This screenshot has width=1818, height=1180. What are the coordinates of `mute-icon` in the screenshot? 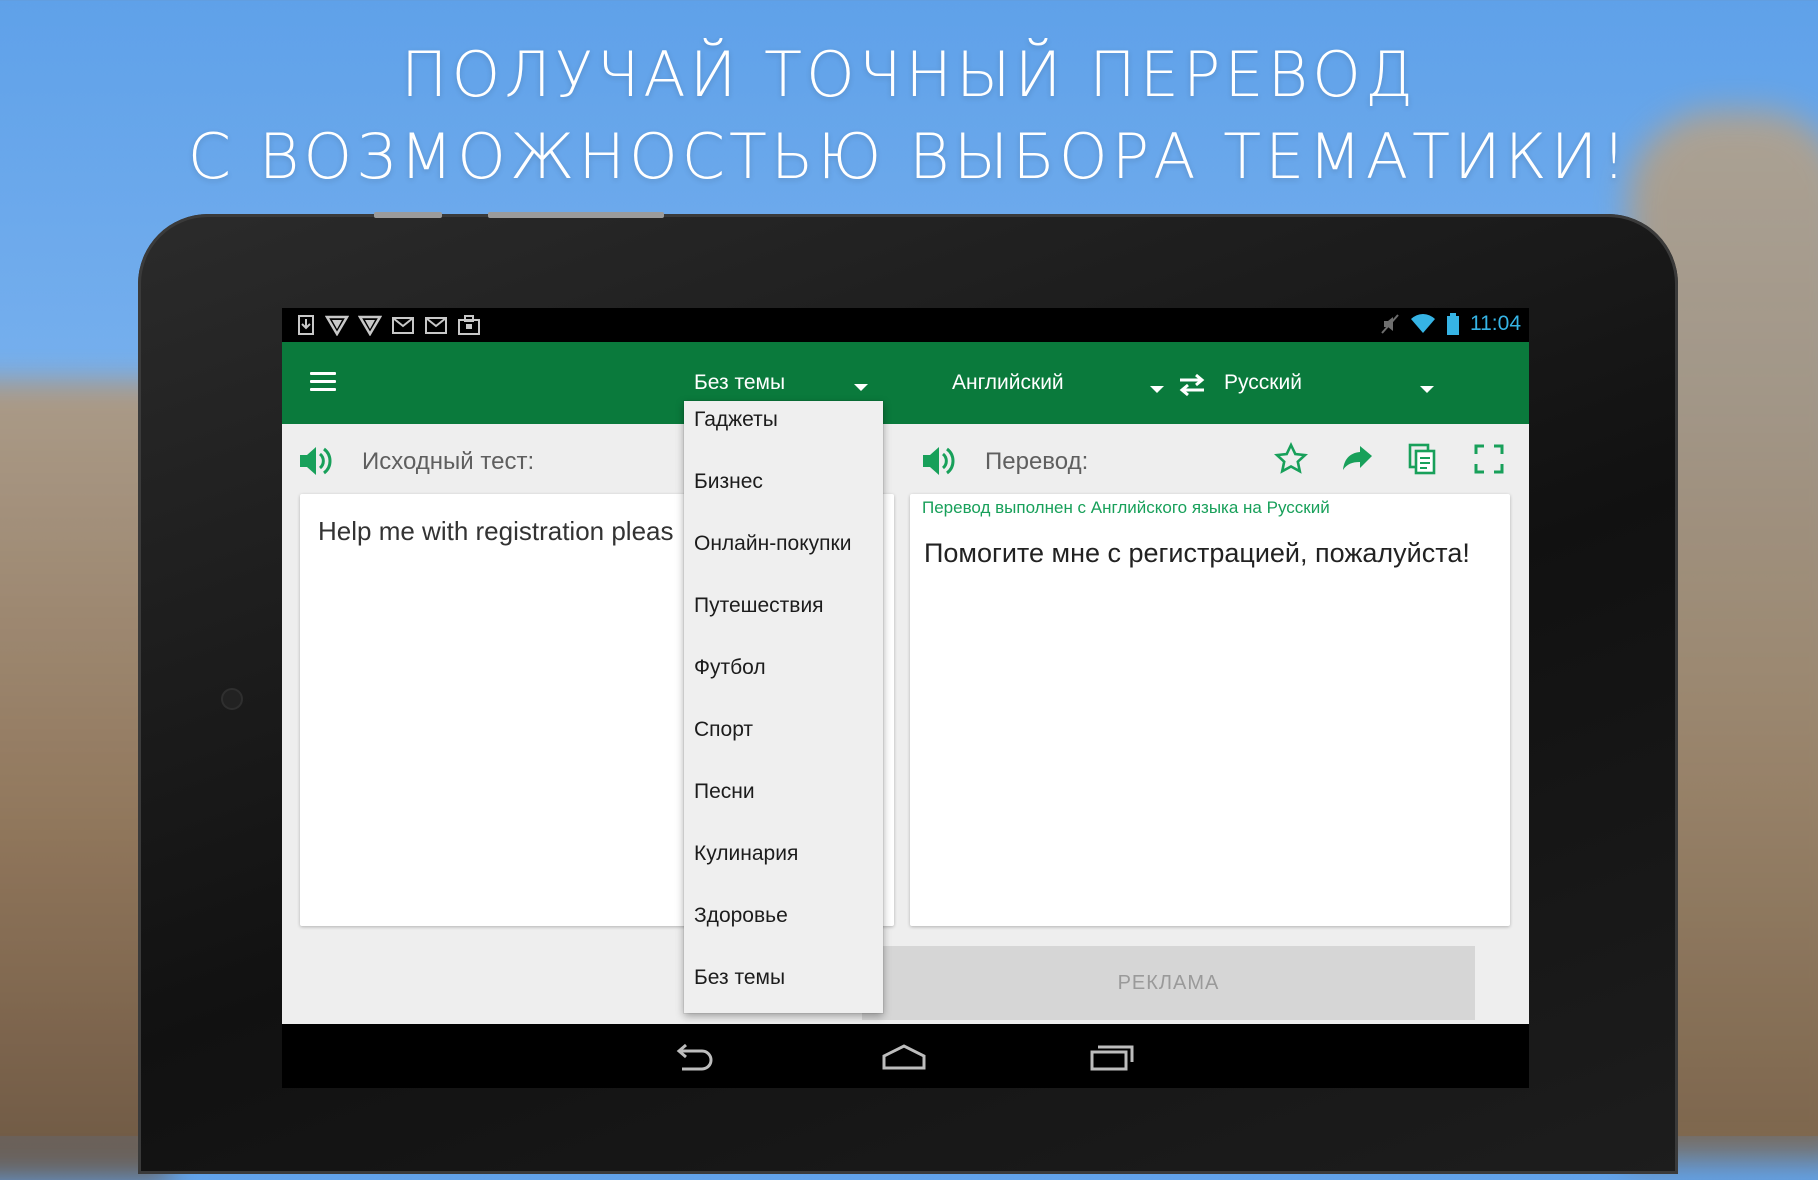 It's located at (1390, 324).